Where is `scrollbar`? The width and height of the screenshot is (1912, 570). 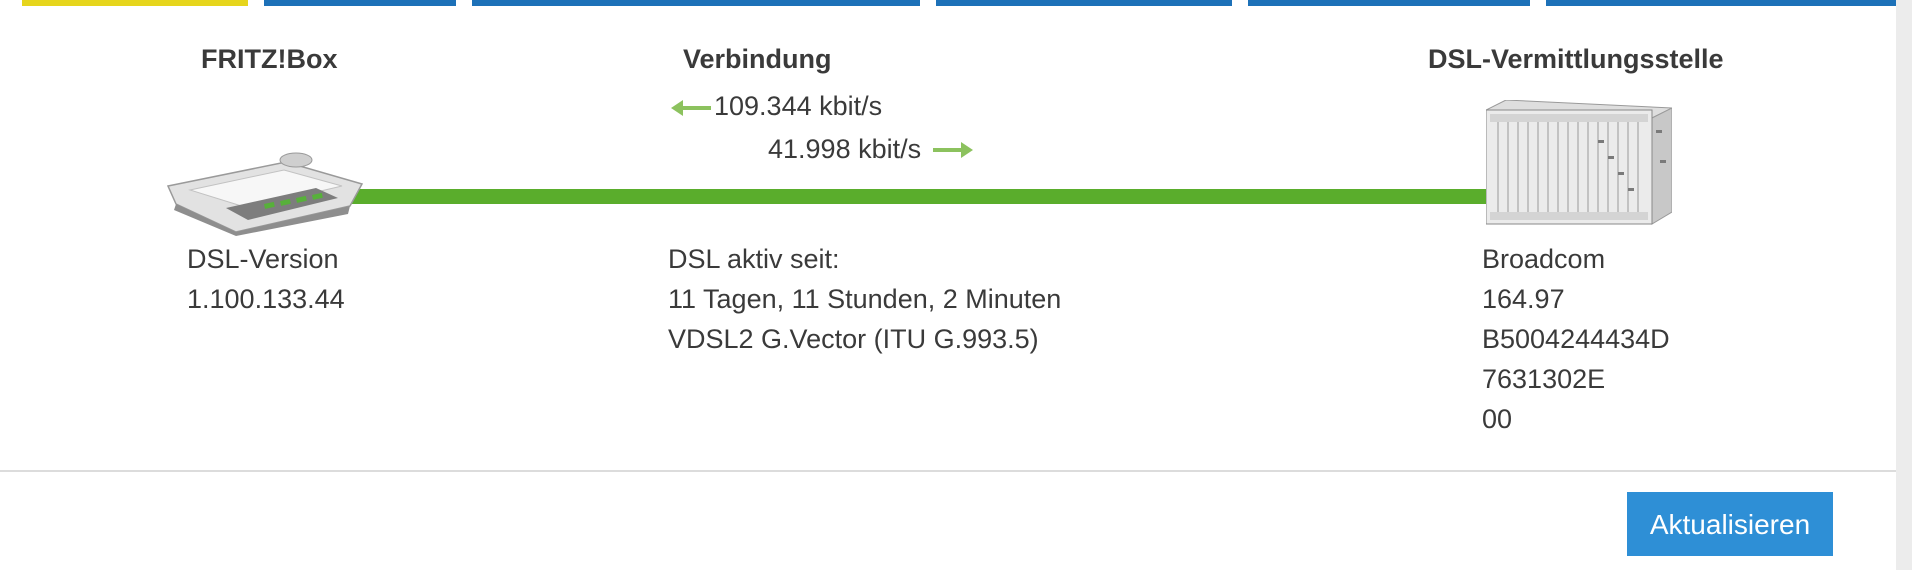
scrollbar is located at coordinates (1904, 285).